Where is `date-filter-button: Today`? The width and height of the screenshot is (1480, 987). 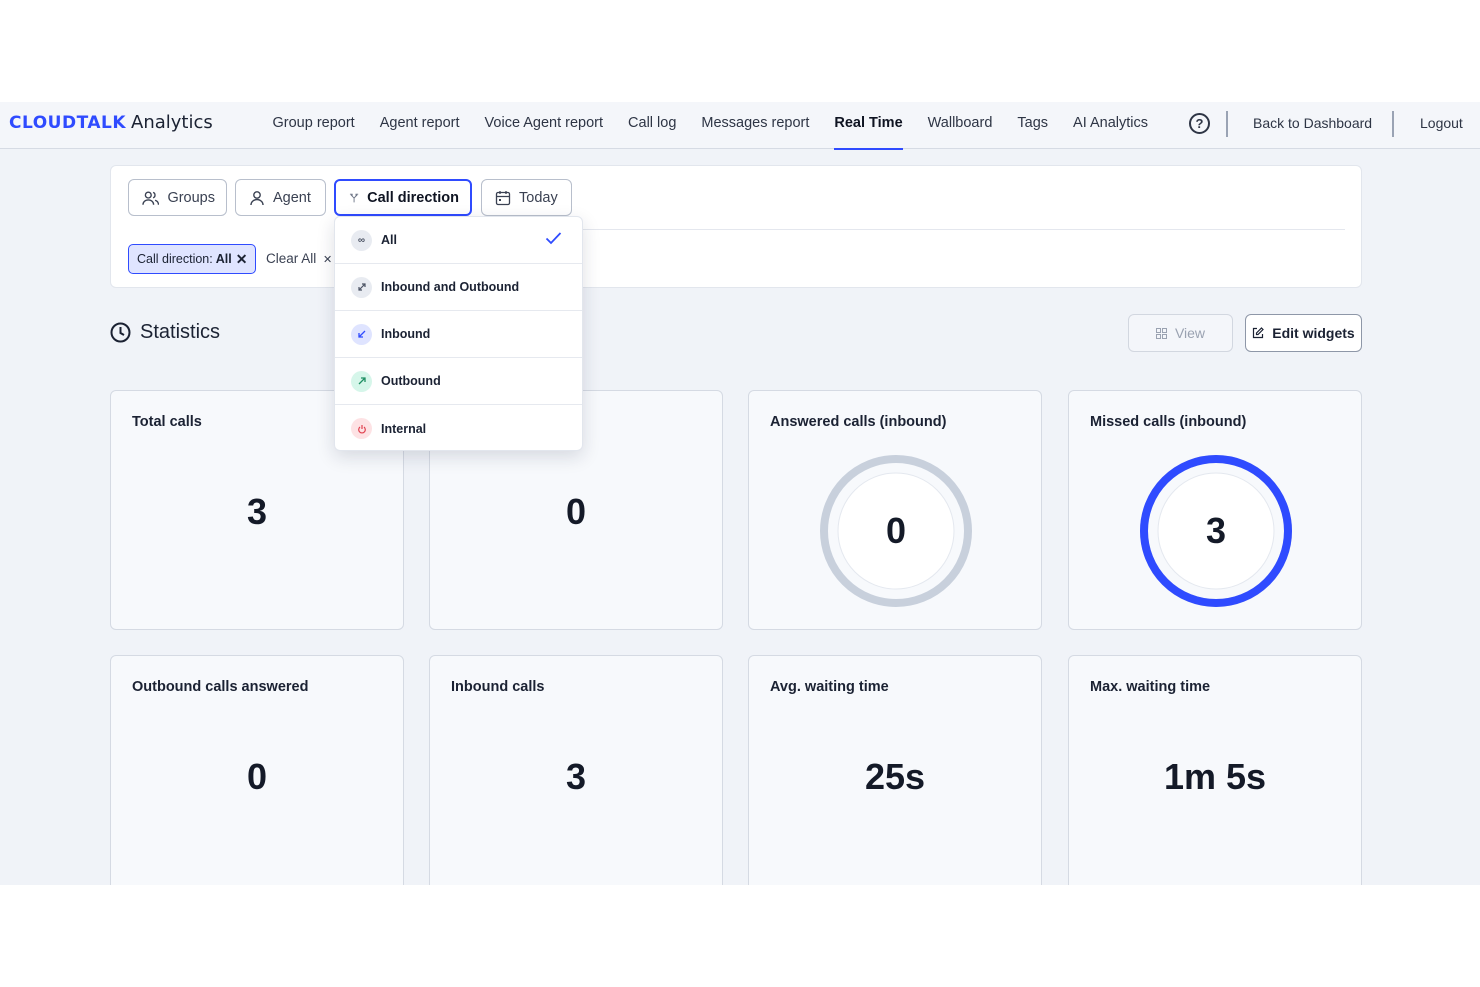
date-filter-button: Today is located at coordinates (526, 197).